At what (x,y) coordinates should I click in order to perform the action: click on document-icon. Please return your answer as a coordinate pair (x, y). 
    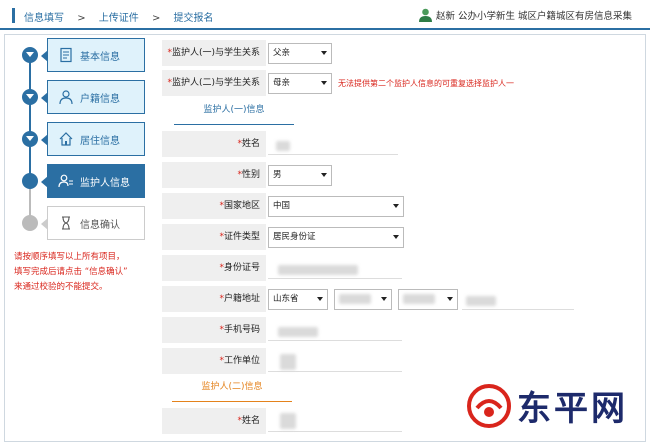
    Looking at the image, I should click on (66, 55).